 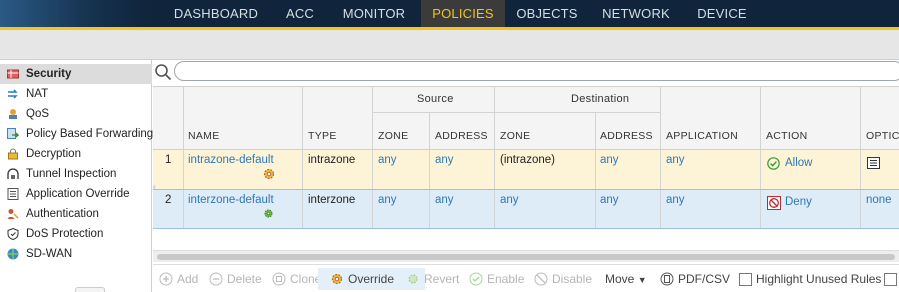 I want to click on disable-icon, so click(x=541, y=279).